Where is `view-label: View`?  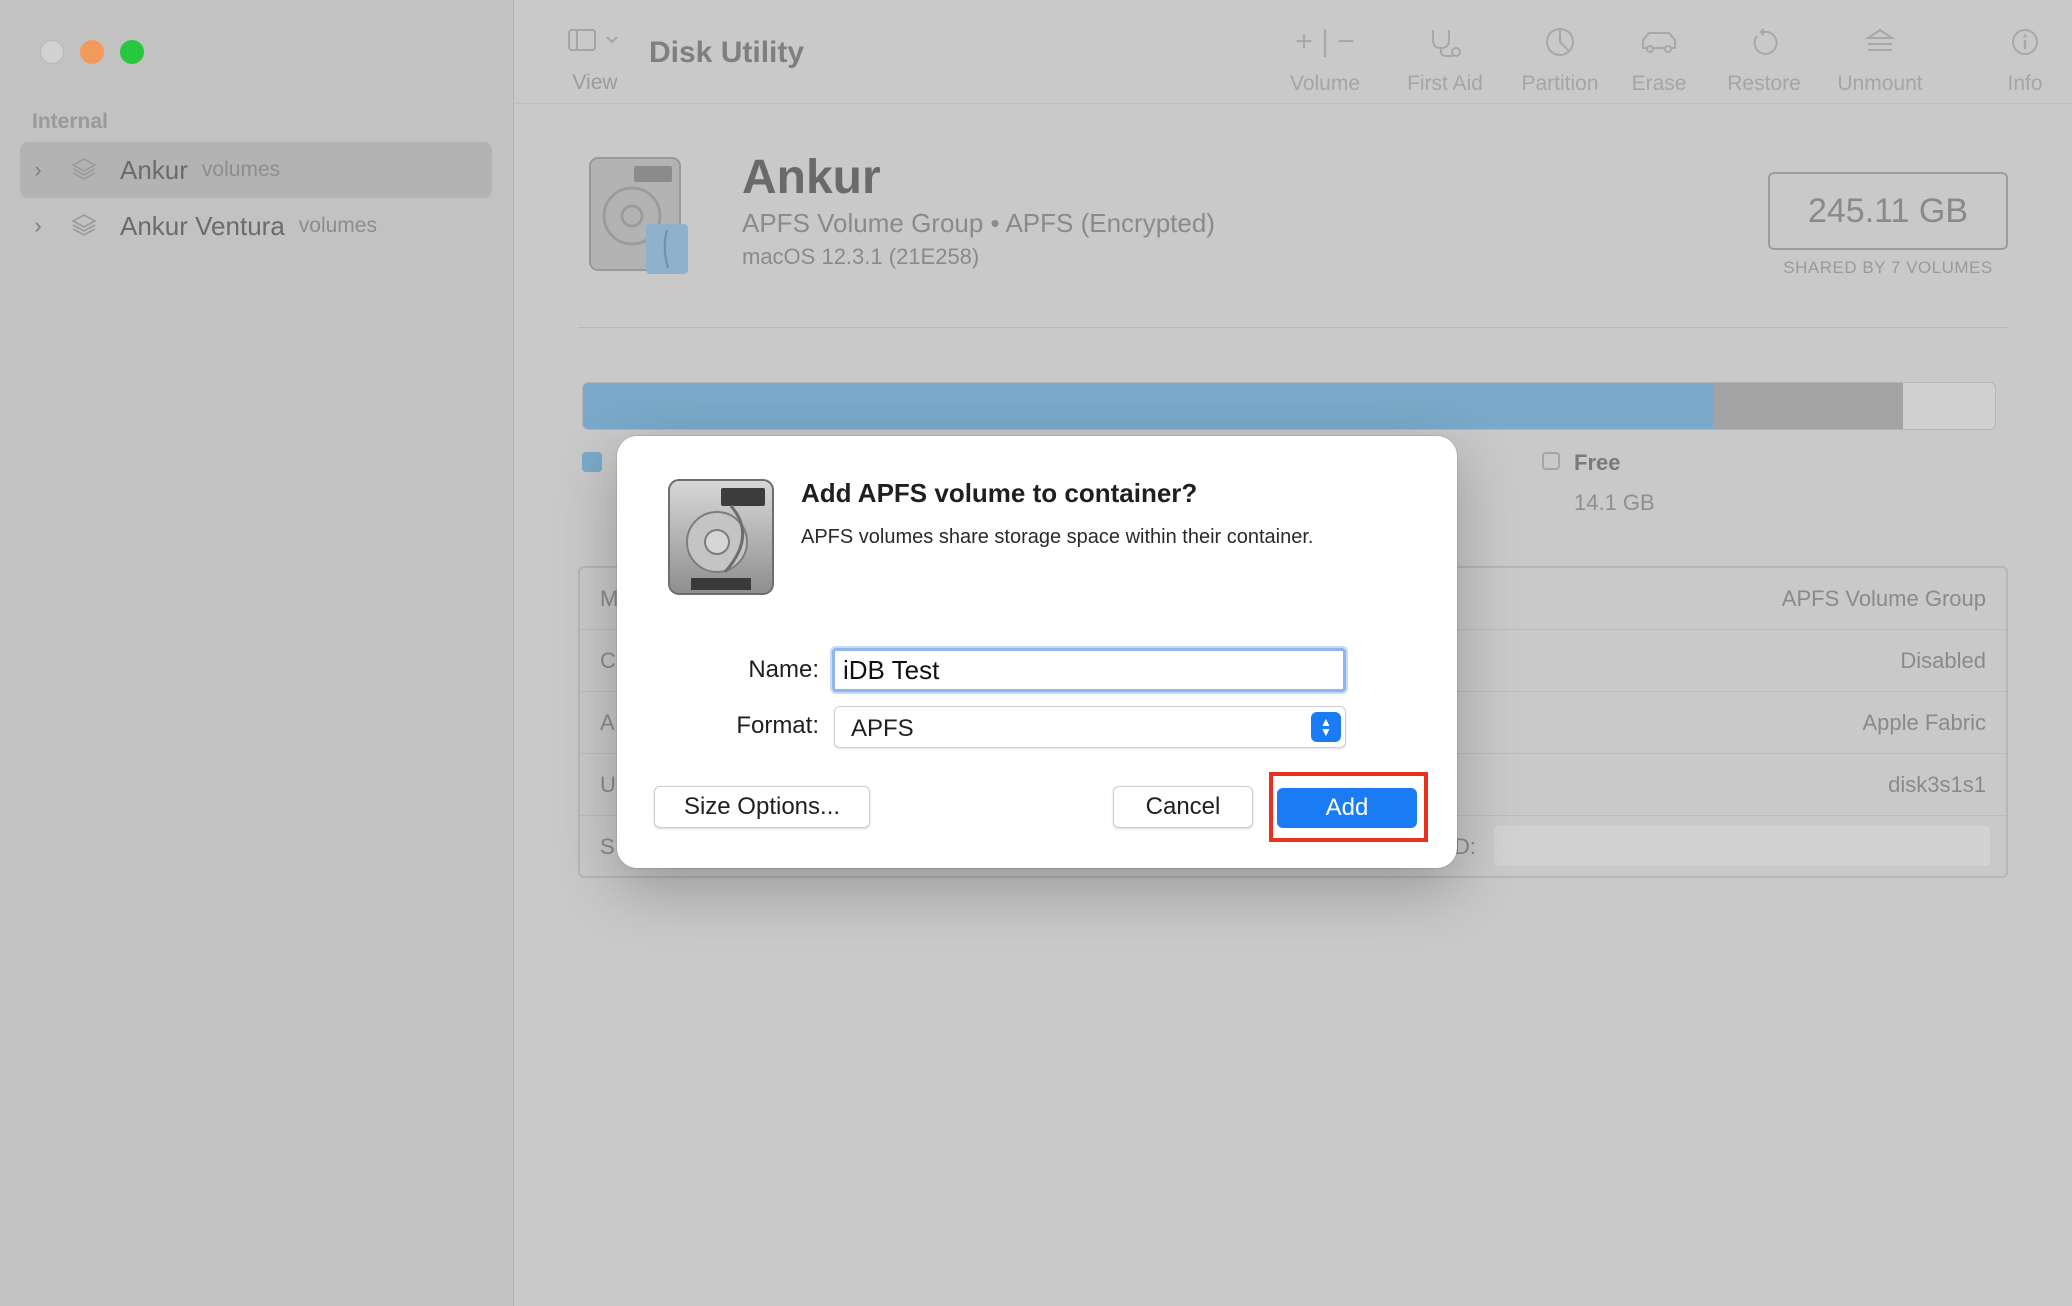 view-label: View is located at coordinates (595, 82).